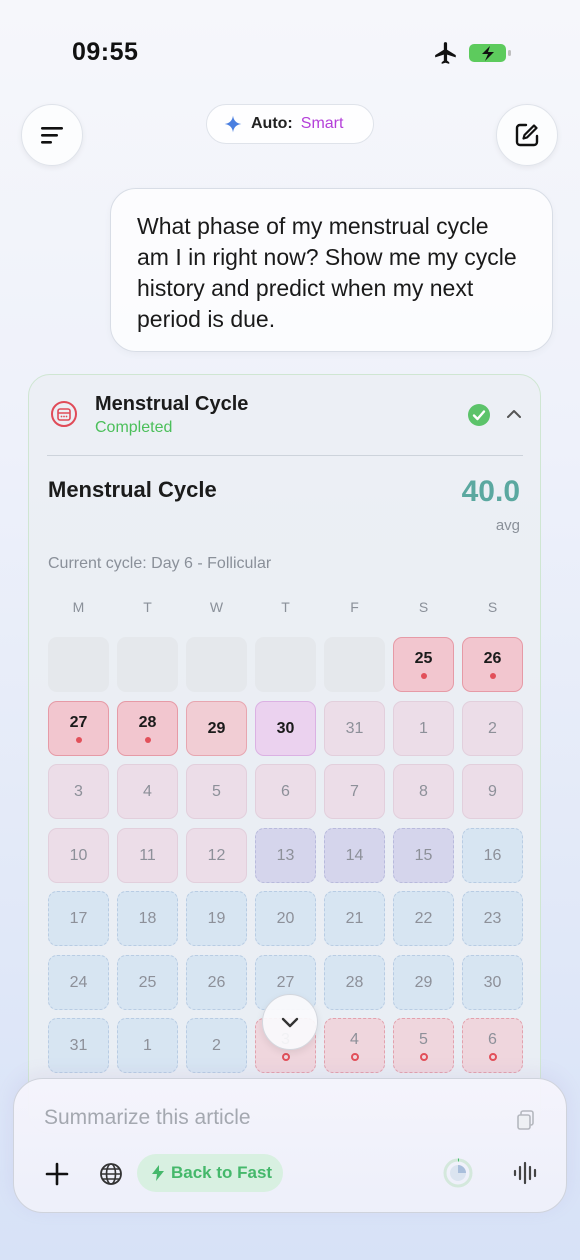 The width and height of the screenshot is (580, 1260). Describe the element at coordinates (216, 855) in the screenshot. I see `calendar-day-cell: 12` at that location.